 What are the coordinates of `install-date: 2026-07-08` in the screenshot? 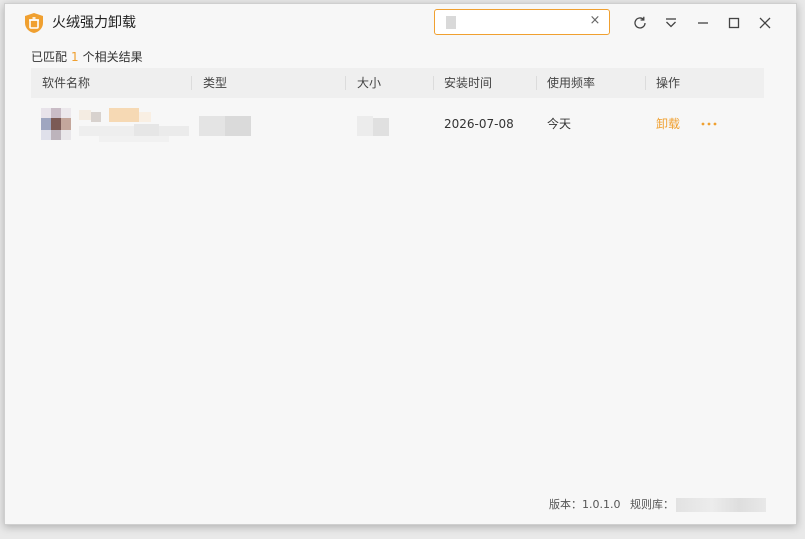 It's located at (479, 124).